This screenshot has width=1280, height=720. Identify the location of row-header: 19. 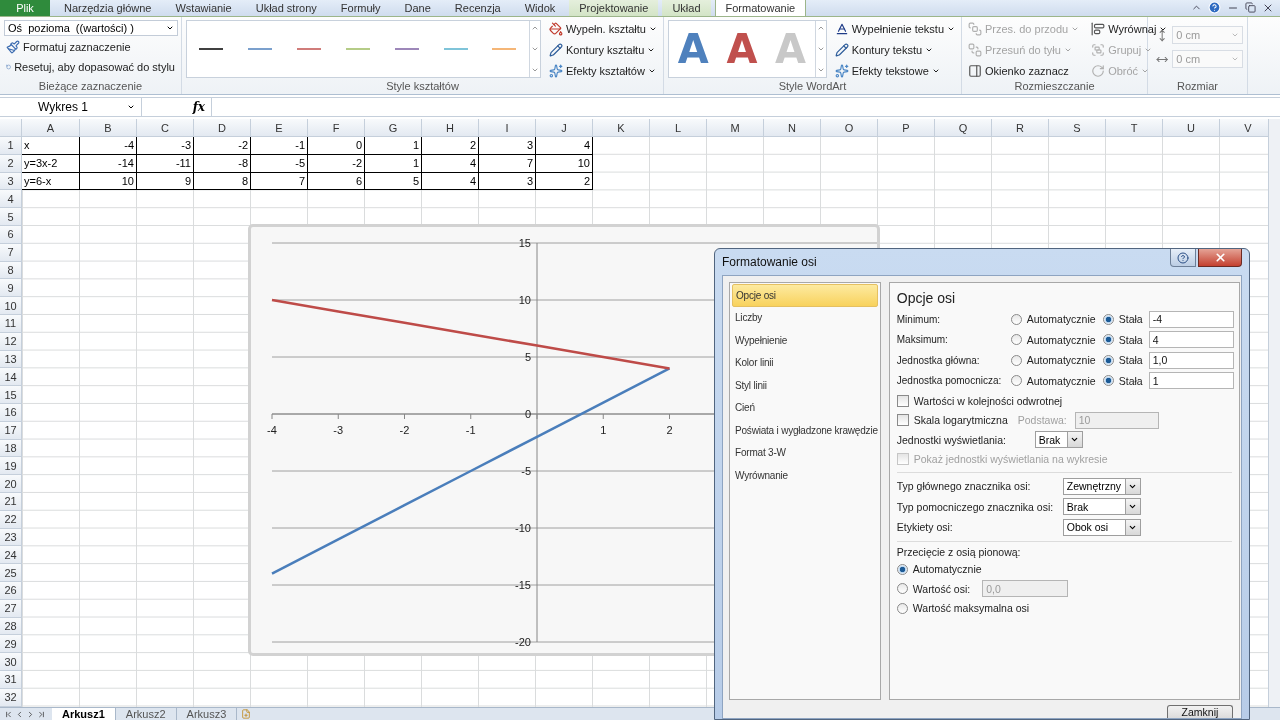
(11, 466).